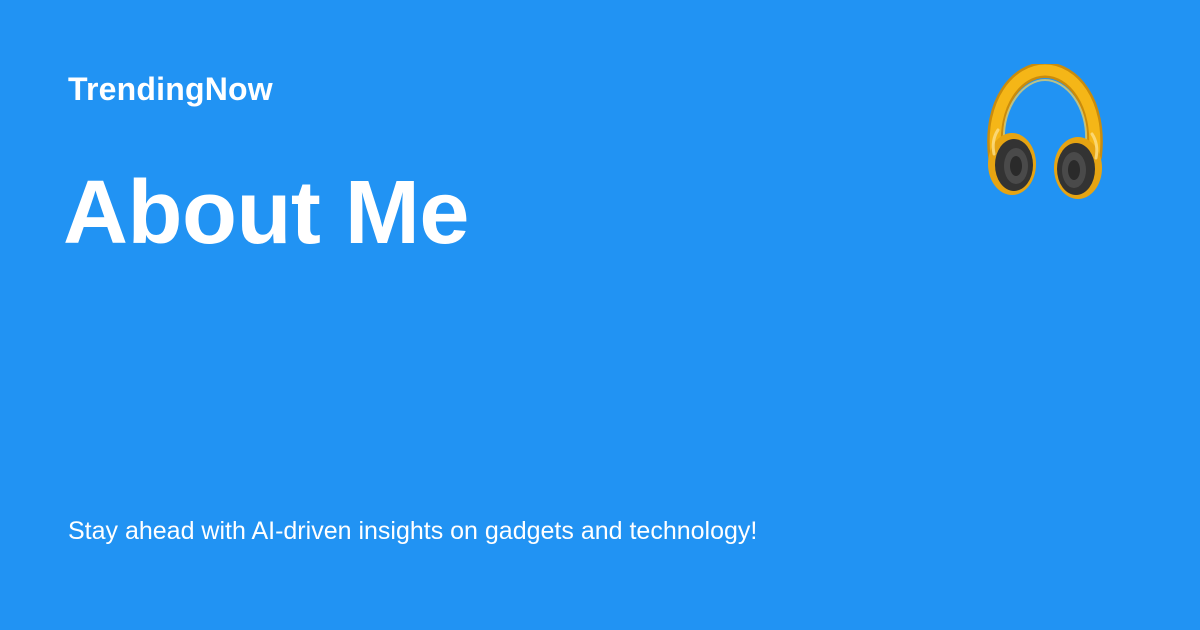  What do you see at coordinates (266, 213) in the screenshot?
I see `page-title: About Me` at bounding box center [266, 213].